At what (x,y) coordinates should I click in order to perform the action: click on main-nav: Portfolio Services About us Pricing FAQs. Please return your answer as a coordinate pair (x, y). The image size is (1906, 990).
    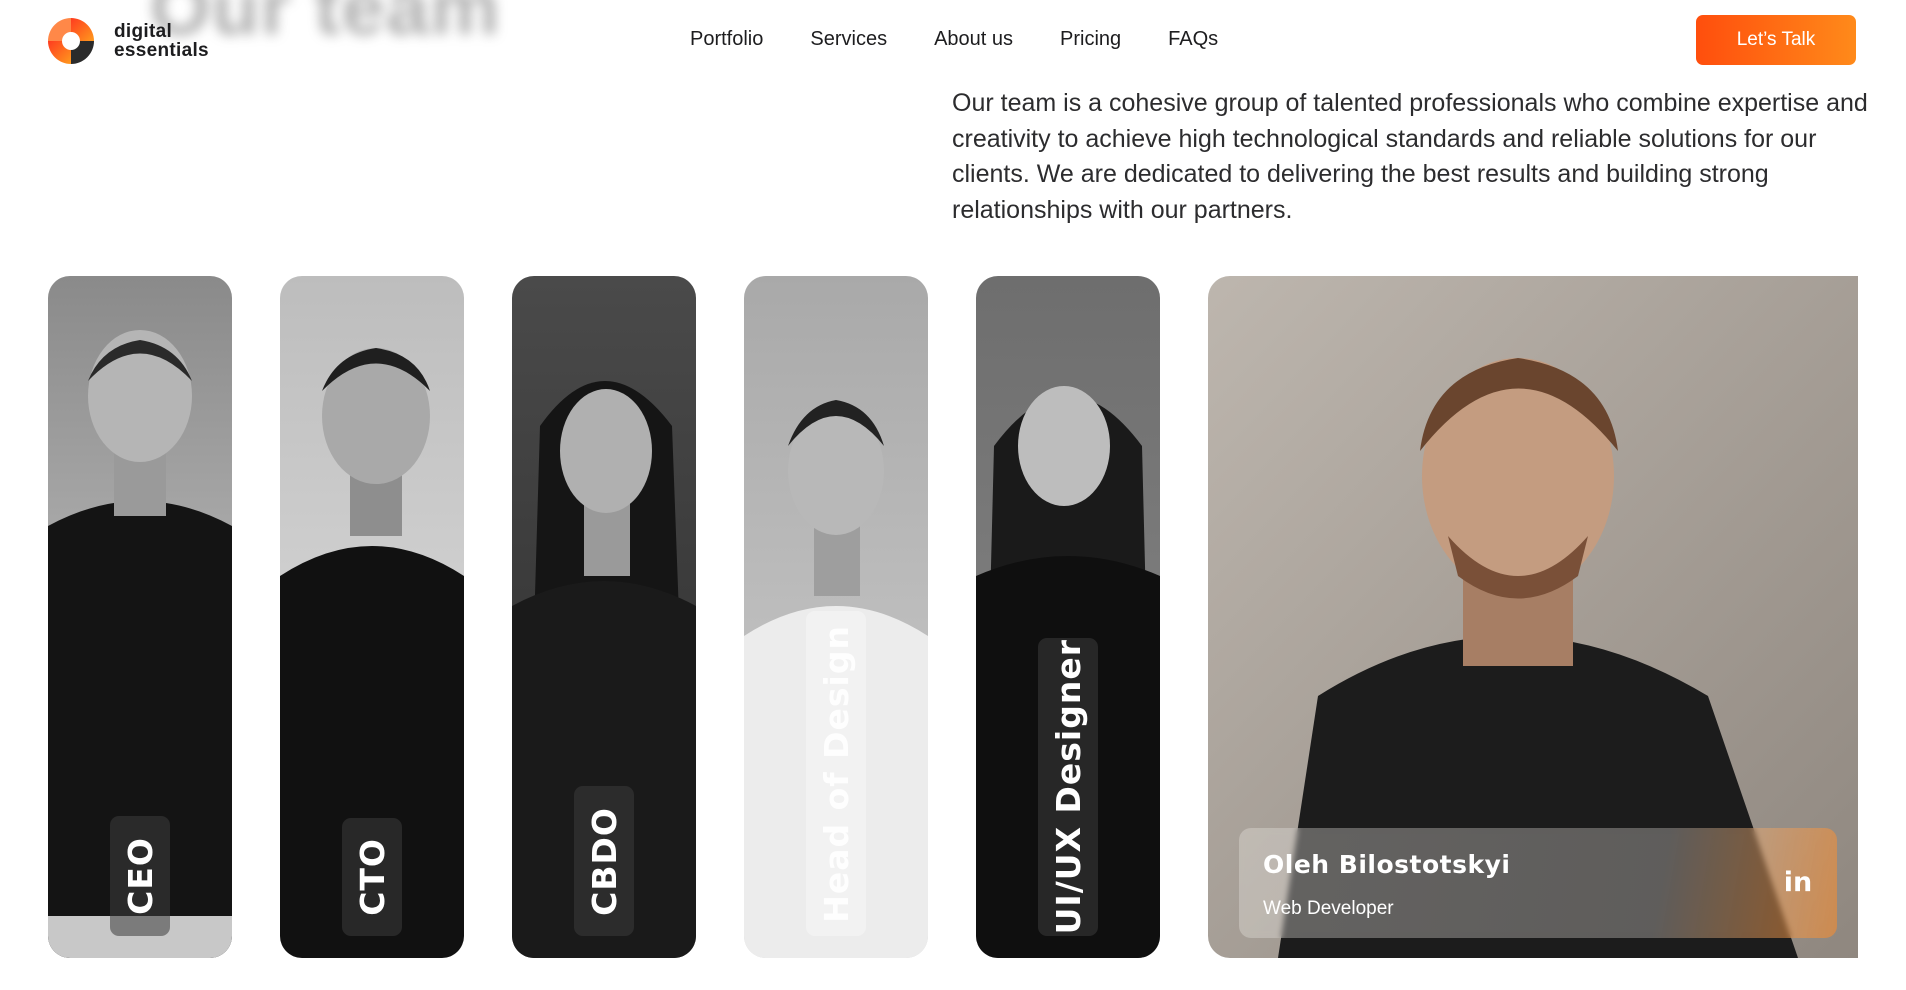
    Looking at the image, I should click on (954, 39).